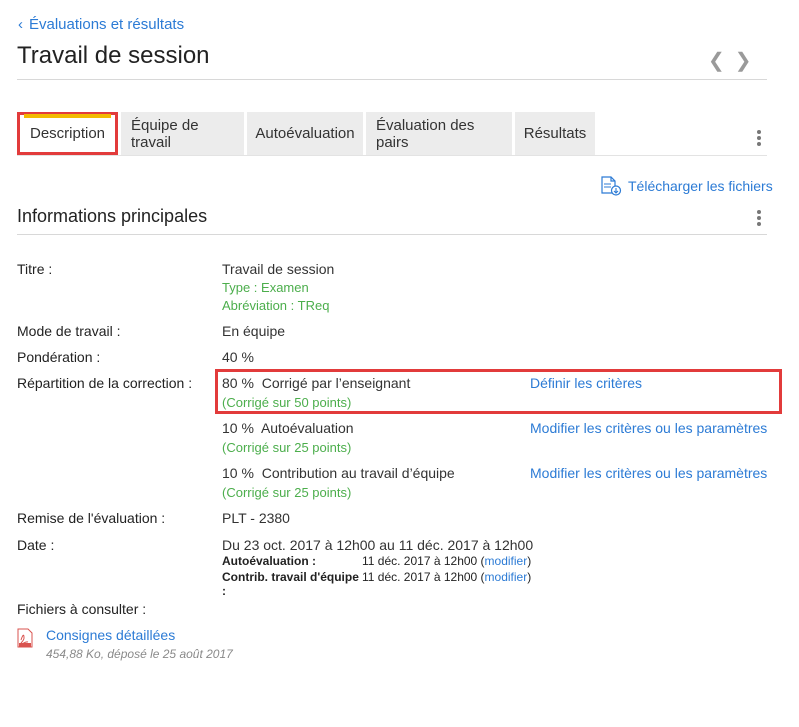 The image size is (799, 727). Describe the element at coordinates (287, 402) in the screenshot. I see `correction-points: (Corrigé sur 50 points)` at that location.